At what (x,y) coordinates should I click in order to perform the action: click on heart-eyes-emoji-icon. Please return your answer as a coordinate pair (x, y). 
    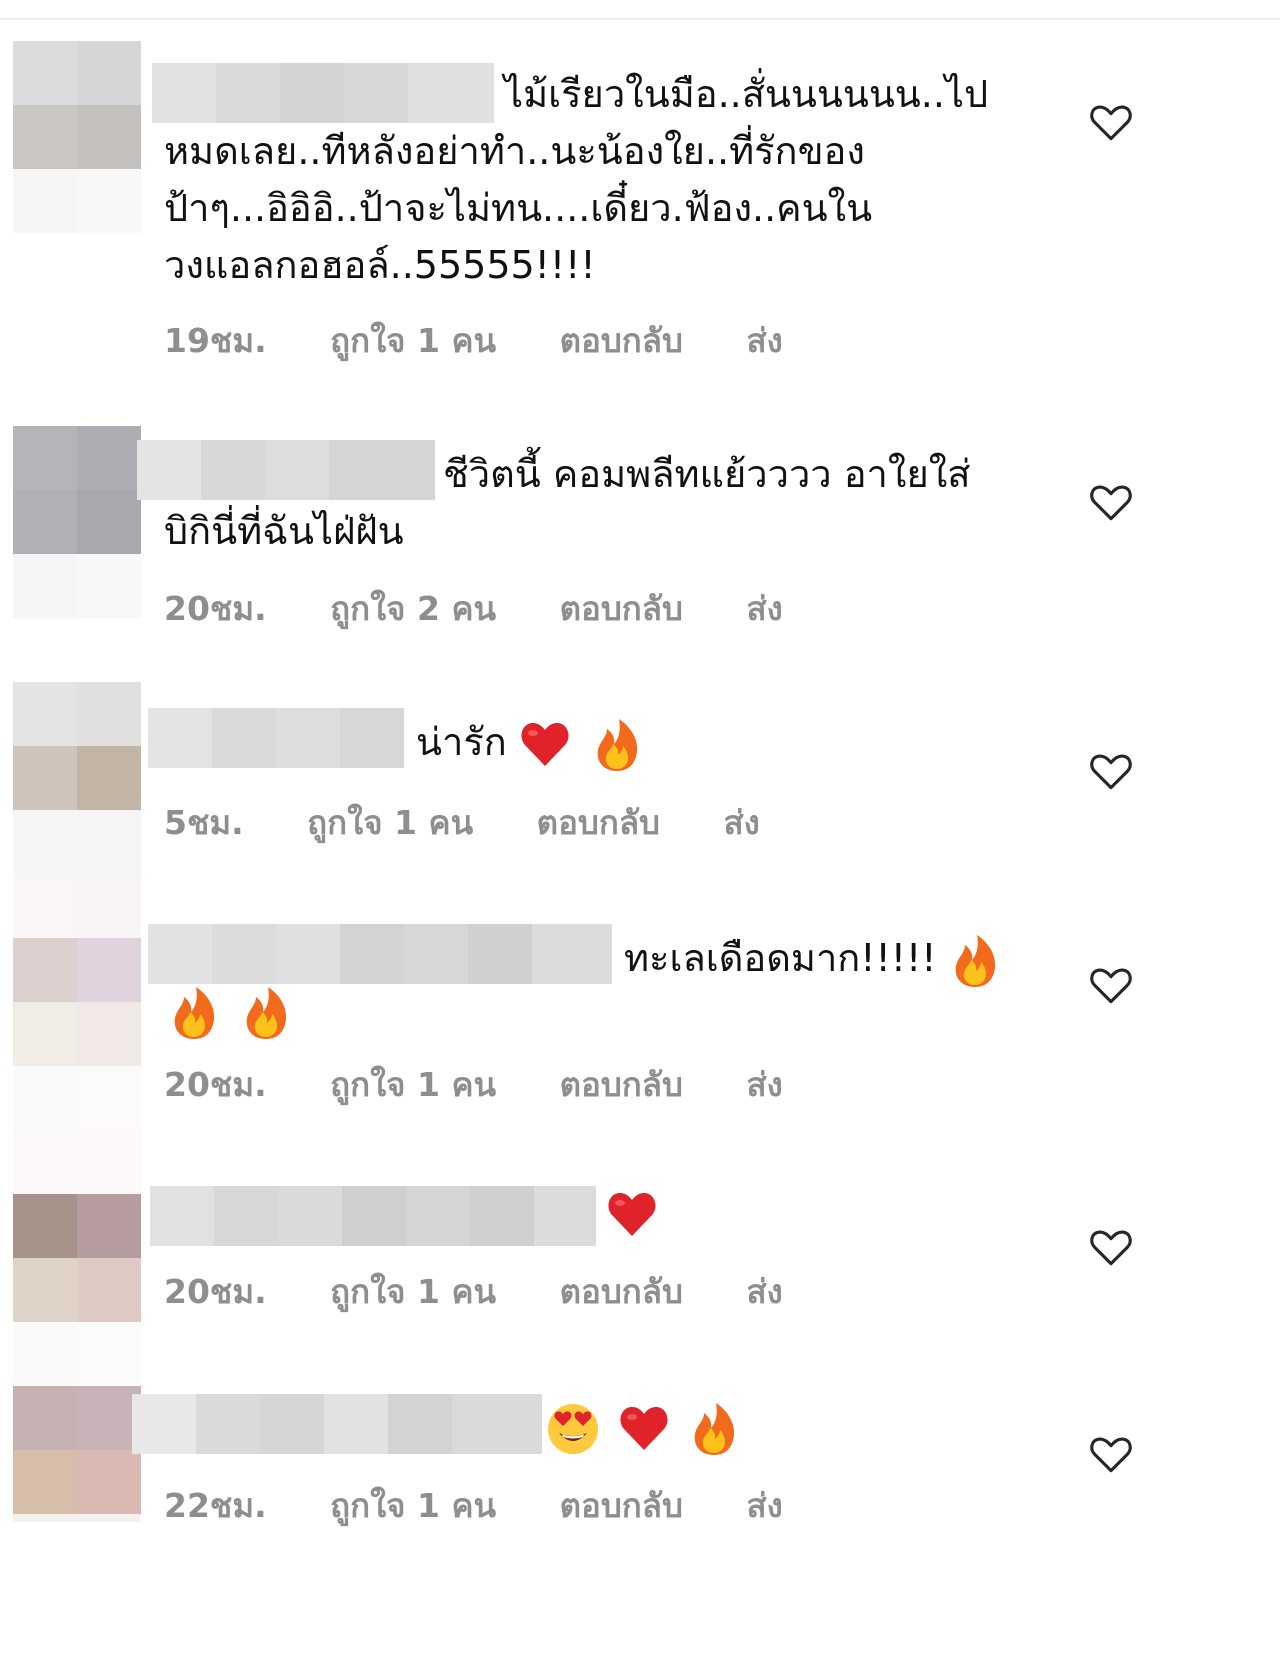
    Looking at the image, I should click on (573, 1428).